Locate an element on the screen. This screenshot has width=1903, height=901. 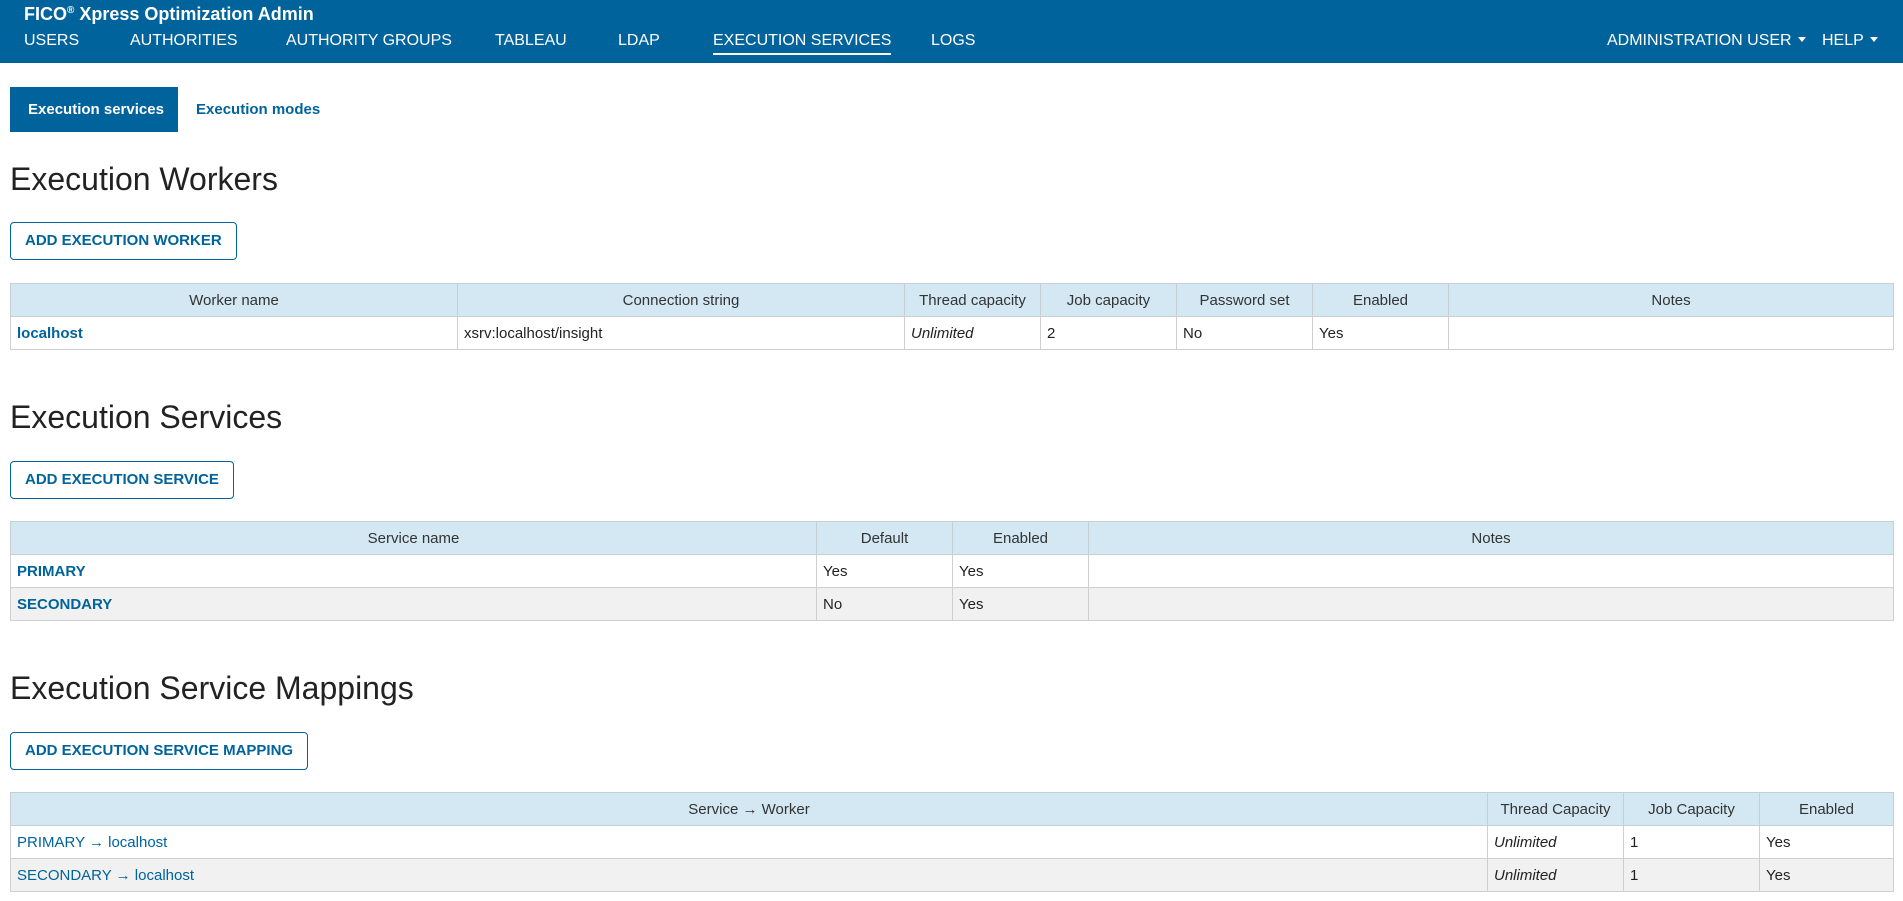
add-execution-service-button: ADD EXECUTION SERVICE is located at coordinates (122, 480).